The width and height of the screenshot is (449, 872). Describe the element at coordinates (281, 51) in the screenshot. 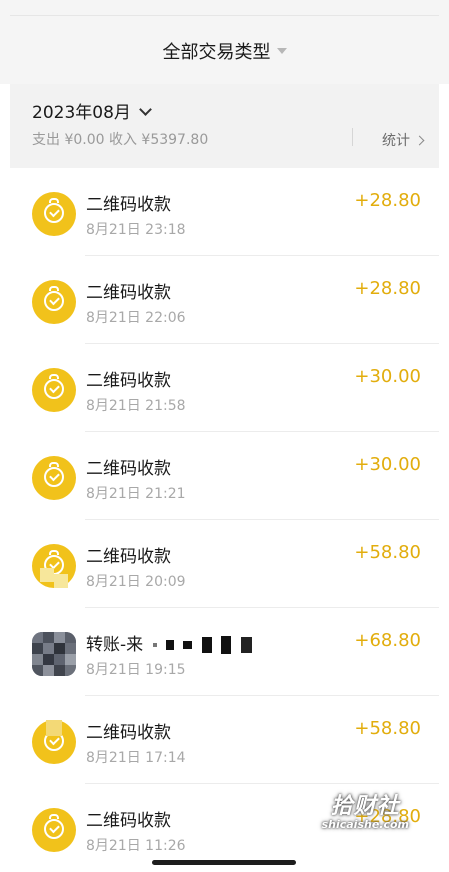

I see `caret-down-icon` at that location.